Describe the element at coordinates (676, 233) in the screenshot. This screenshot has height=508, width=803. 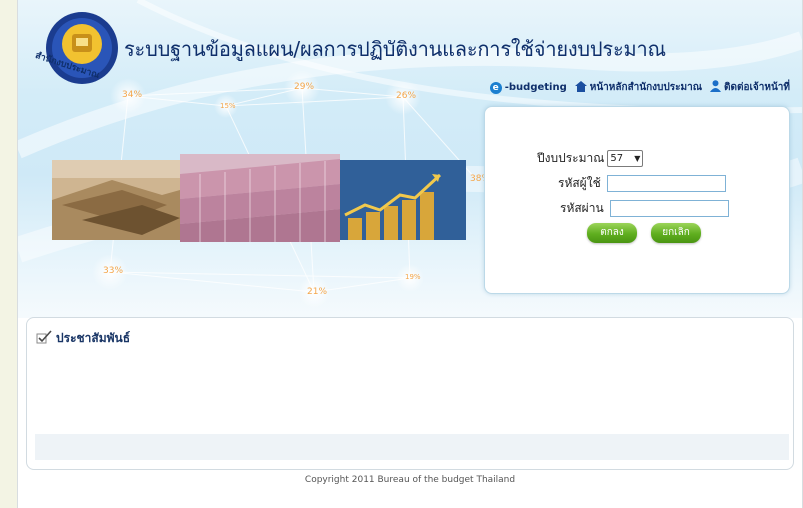
I see `cancel-button: ยกเลิก` at that location.